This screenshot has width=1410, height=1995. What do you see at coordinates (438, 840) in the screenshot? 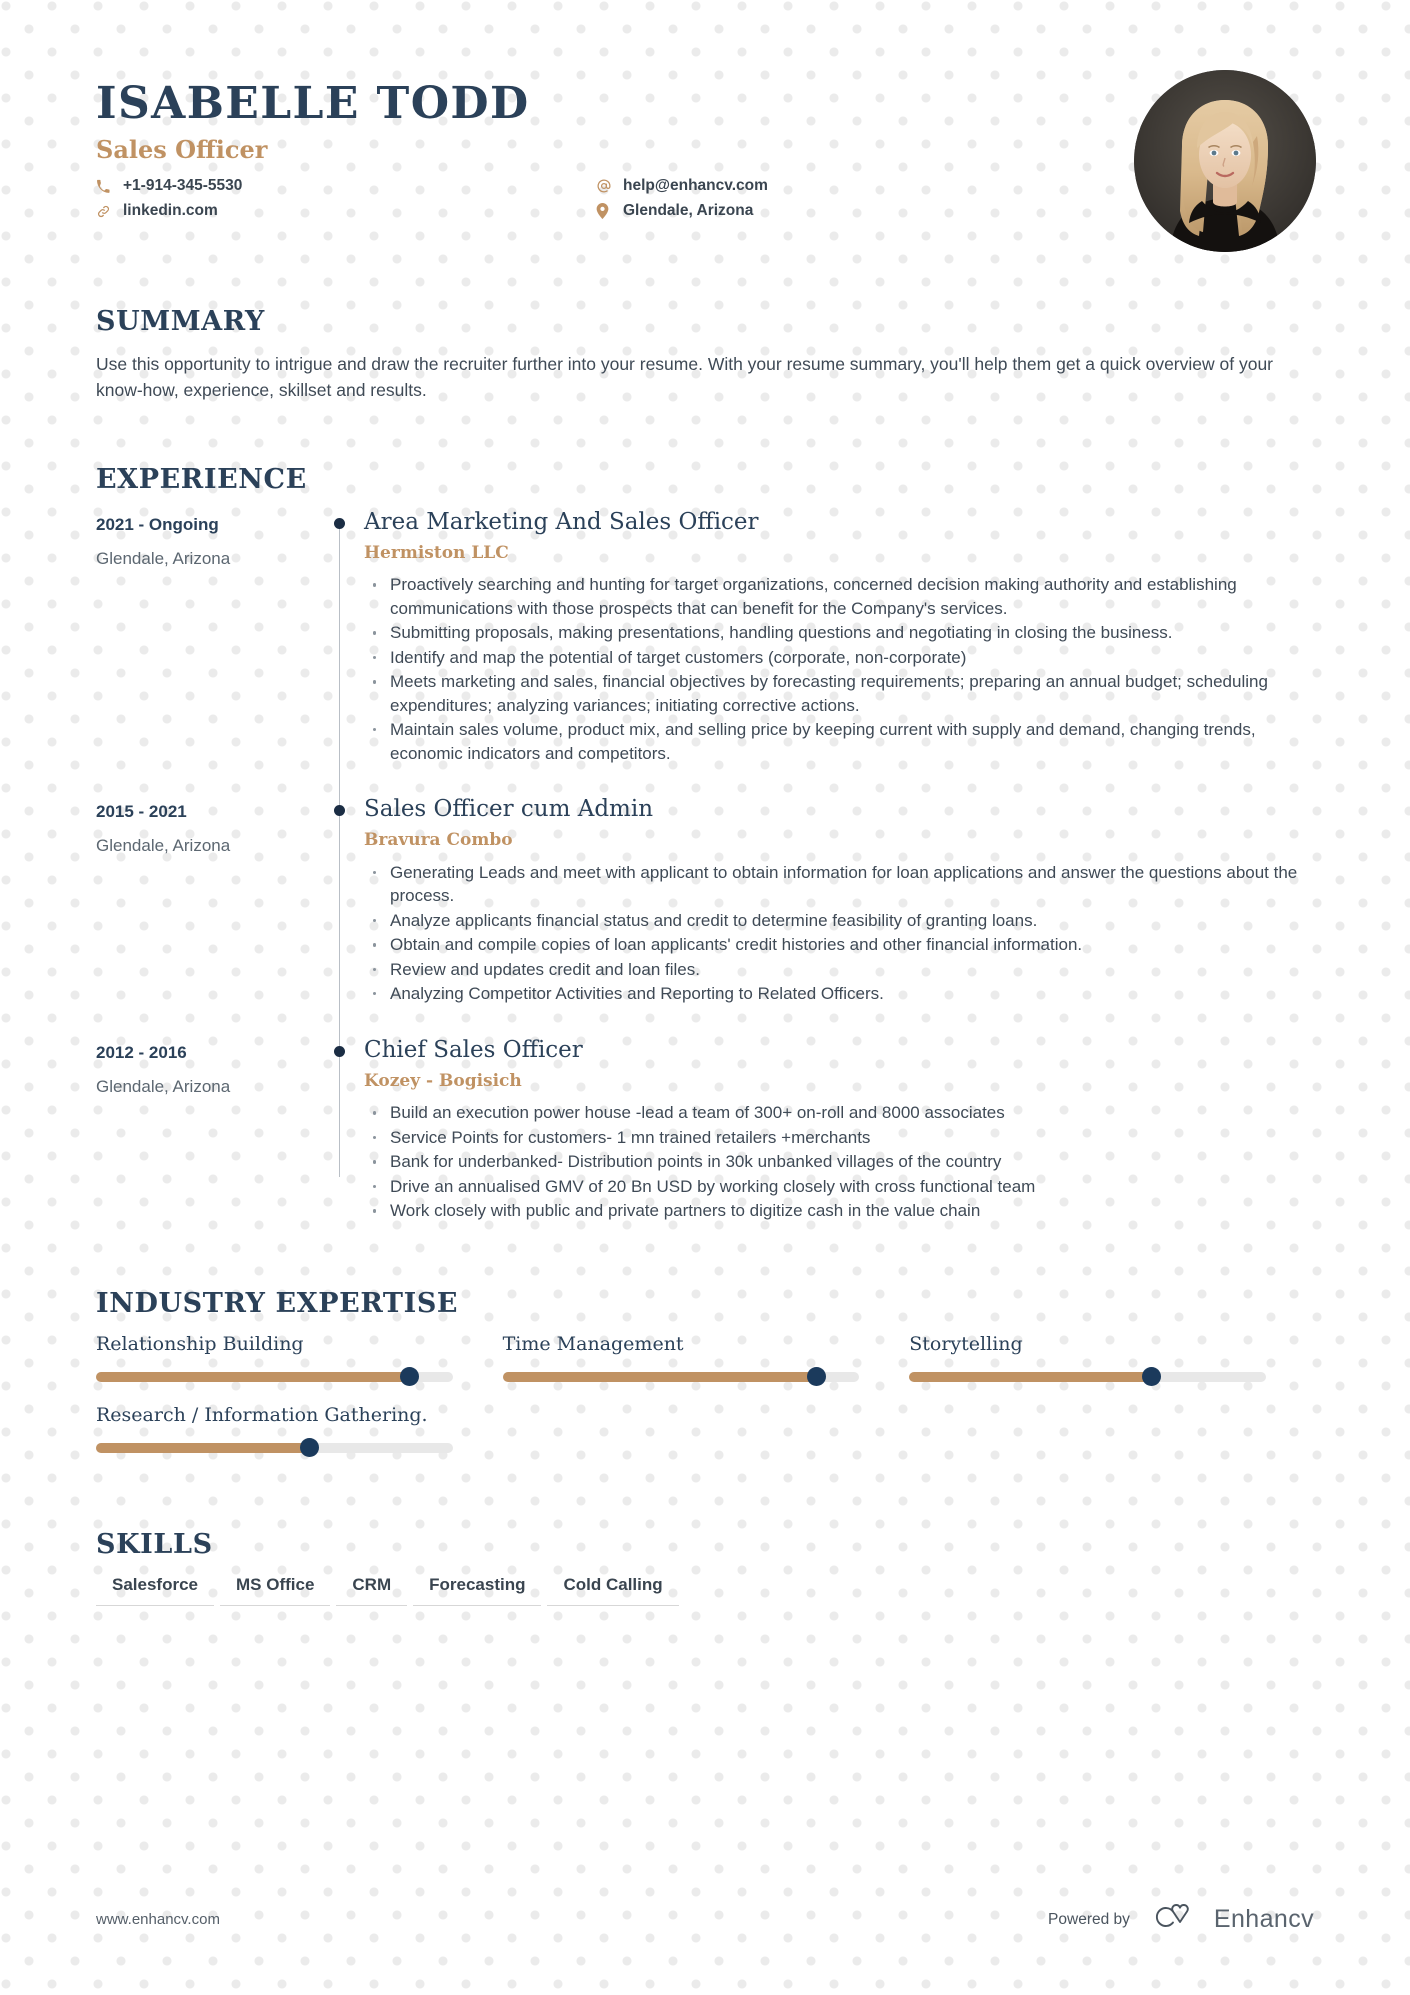
I see `experience-company: Bravura Combo` at bounding box center [438, 840].